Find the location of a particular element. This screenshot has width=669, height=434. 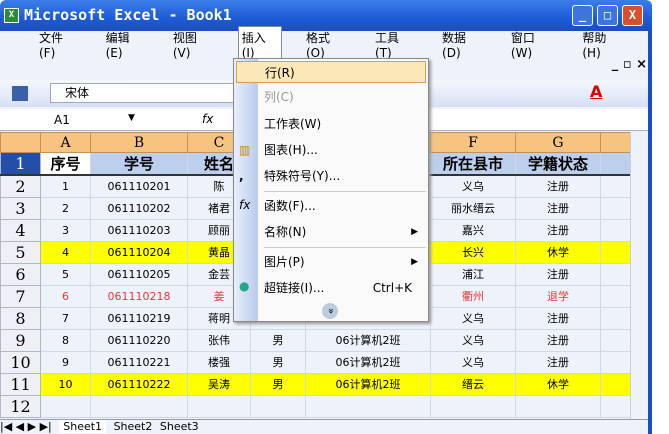

cell: 061110204 is located at coordinates (139, 252).